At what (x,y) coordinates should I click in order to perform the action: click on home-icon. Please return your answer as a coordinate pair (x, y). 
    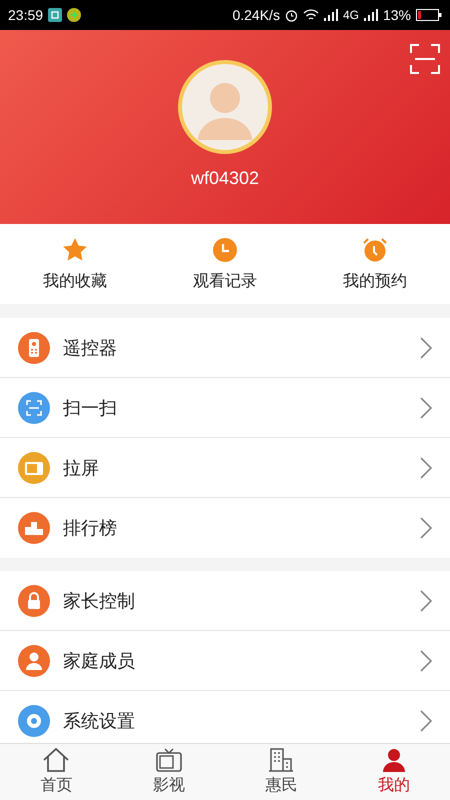
    Looking at the image, I should click on (56, 760).